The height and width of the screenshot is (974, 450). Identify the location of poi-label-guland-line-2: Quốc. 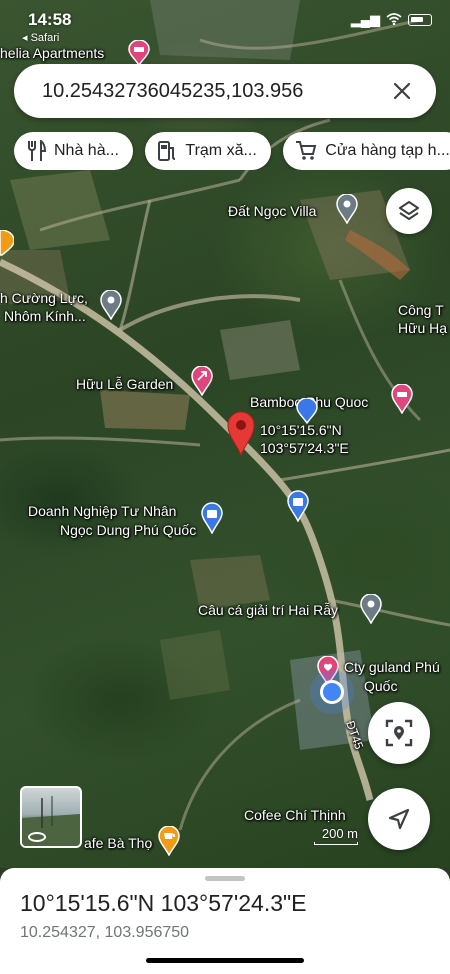
(380, 686).